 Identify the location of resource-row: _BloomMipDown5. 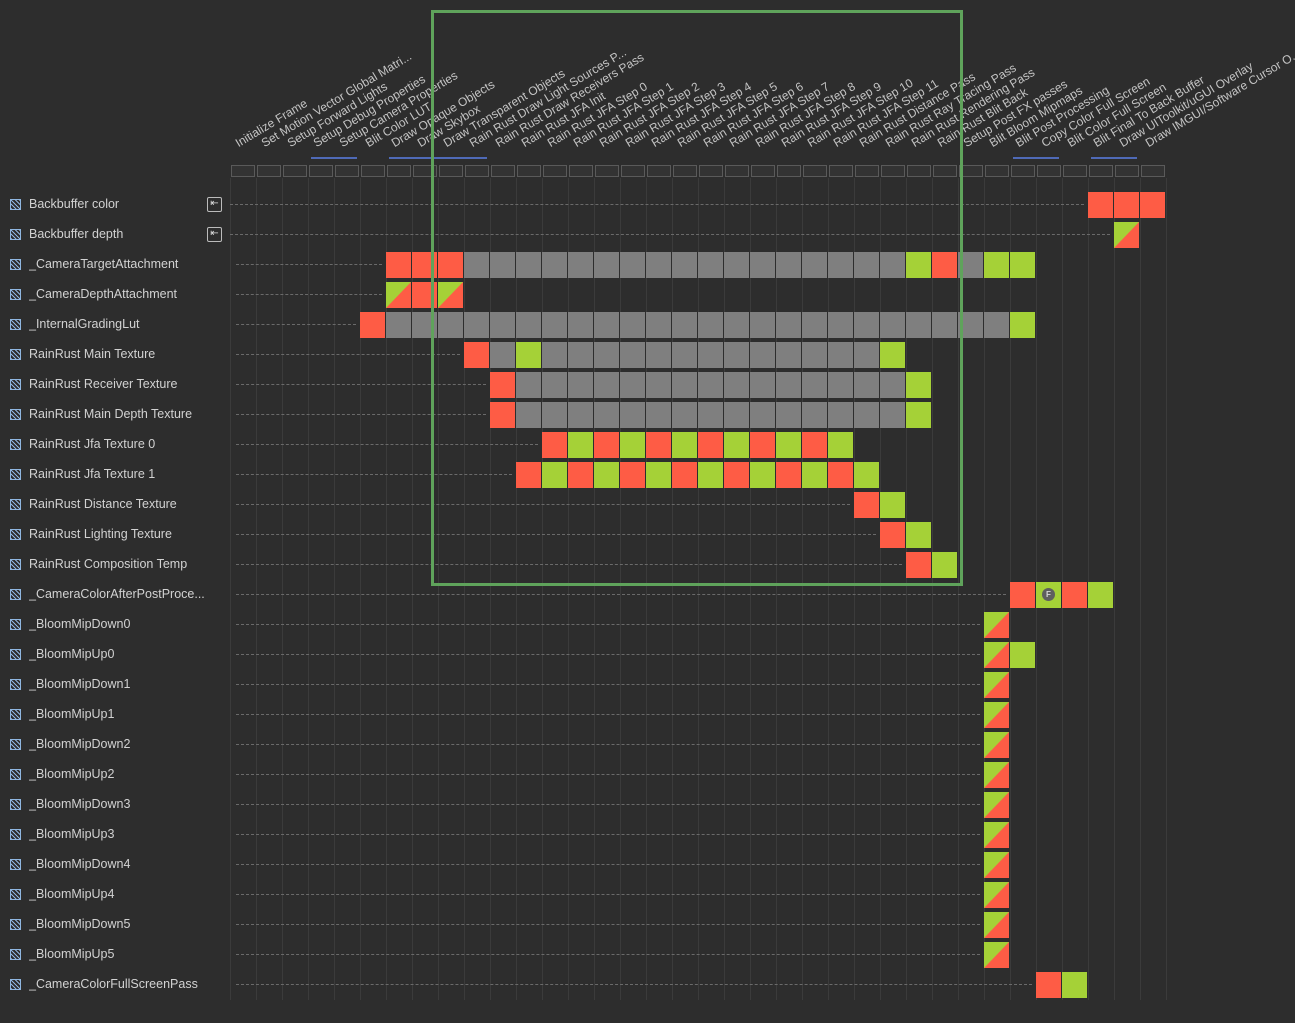
(115, 925).